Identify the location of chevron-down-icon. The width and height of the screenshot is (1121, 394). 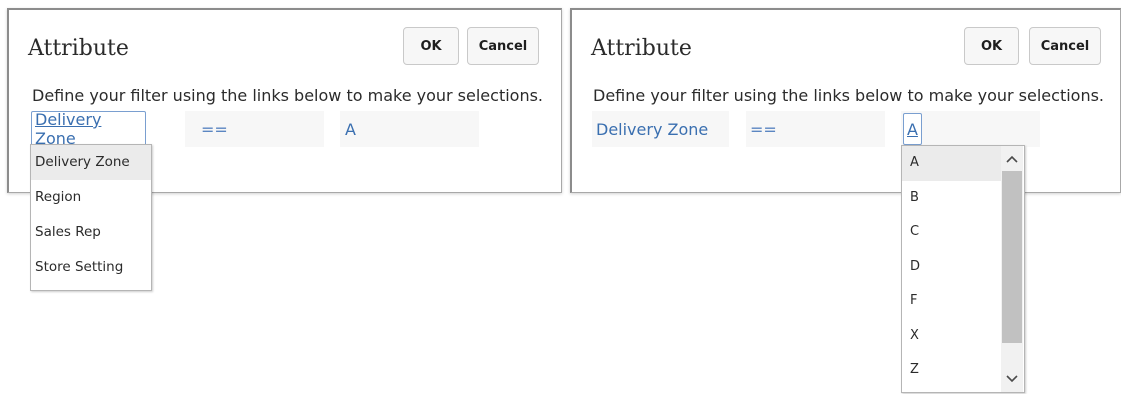
(1012, 379).